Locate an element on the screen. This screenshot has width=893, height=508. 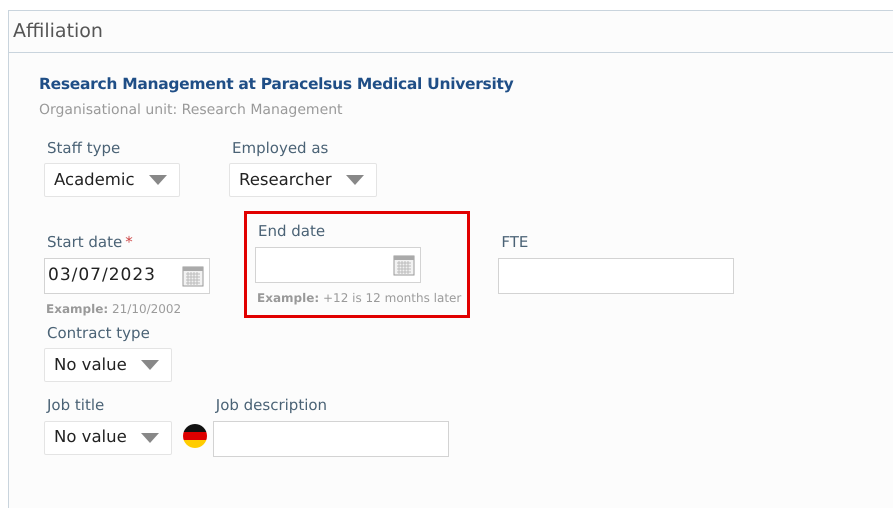
field-label: Start date is located at coordinates (84, 242).